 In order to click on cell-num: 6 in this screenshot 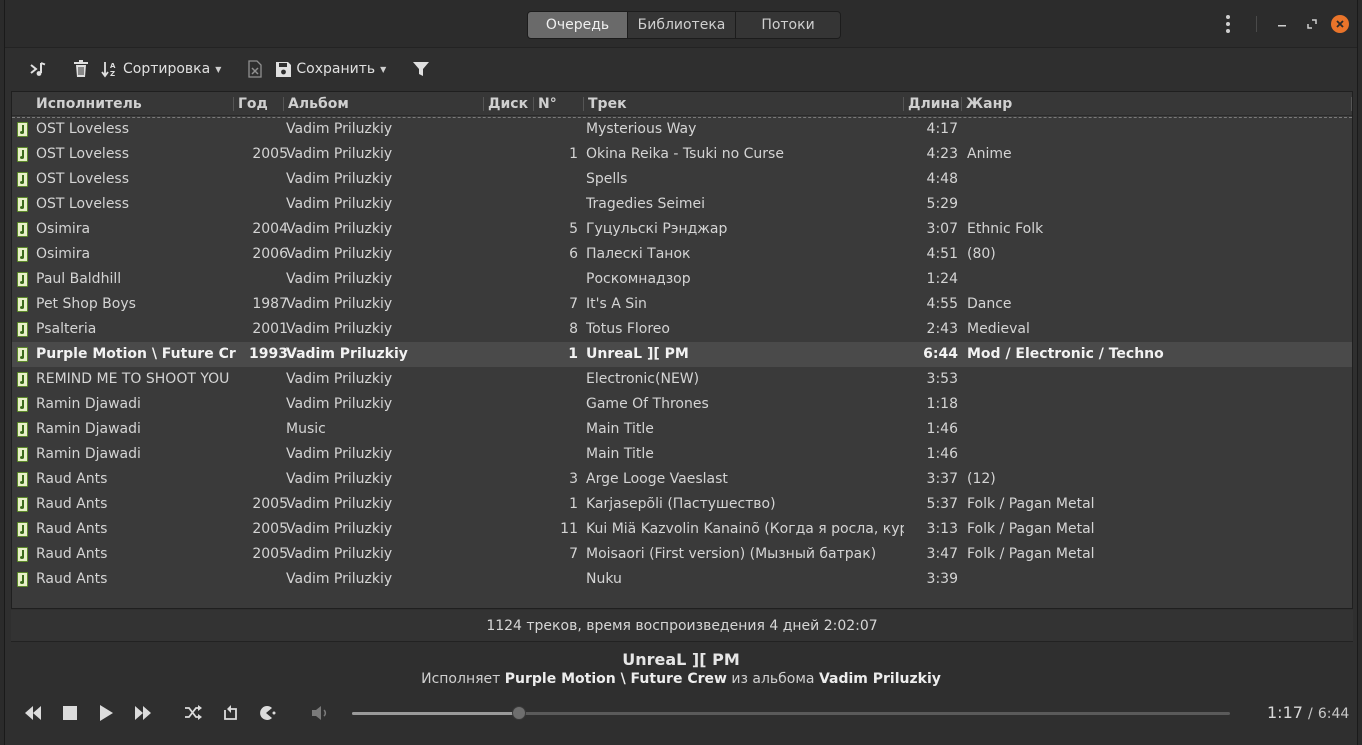, I will do `click(573, 254)`.